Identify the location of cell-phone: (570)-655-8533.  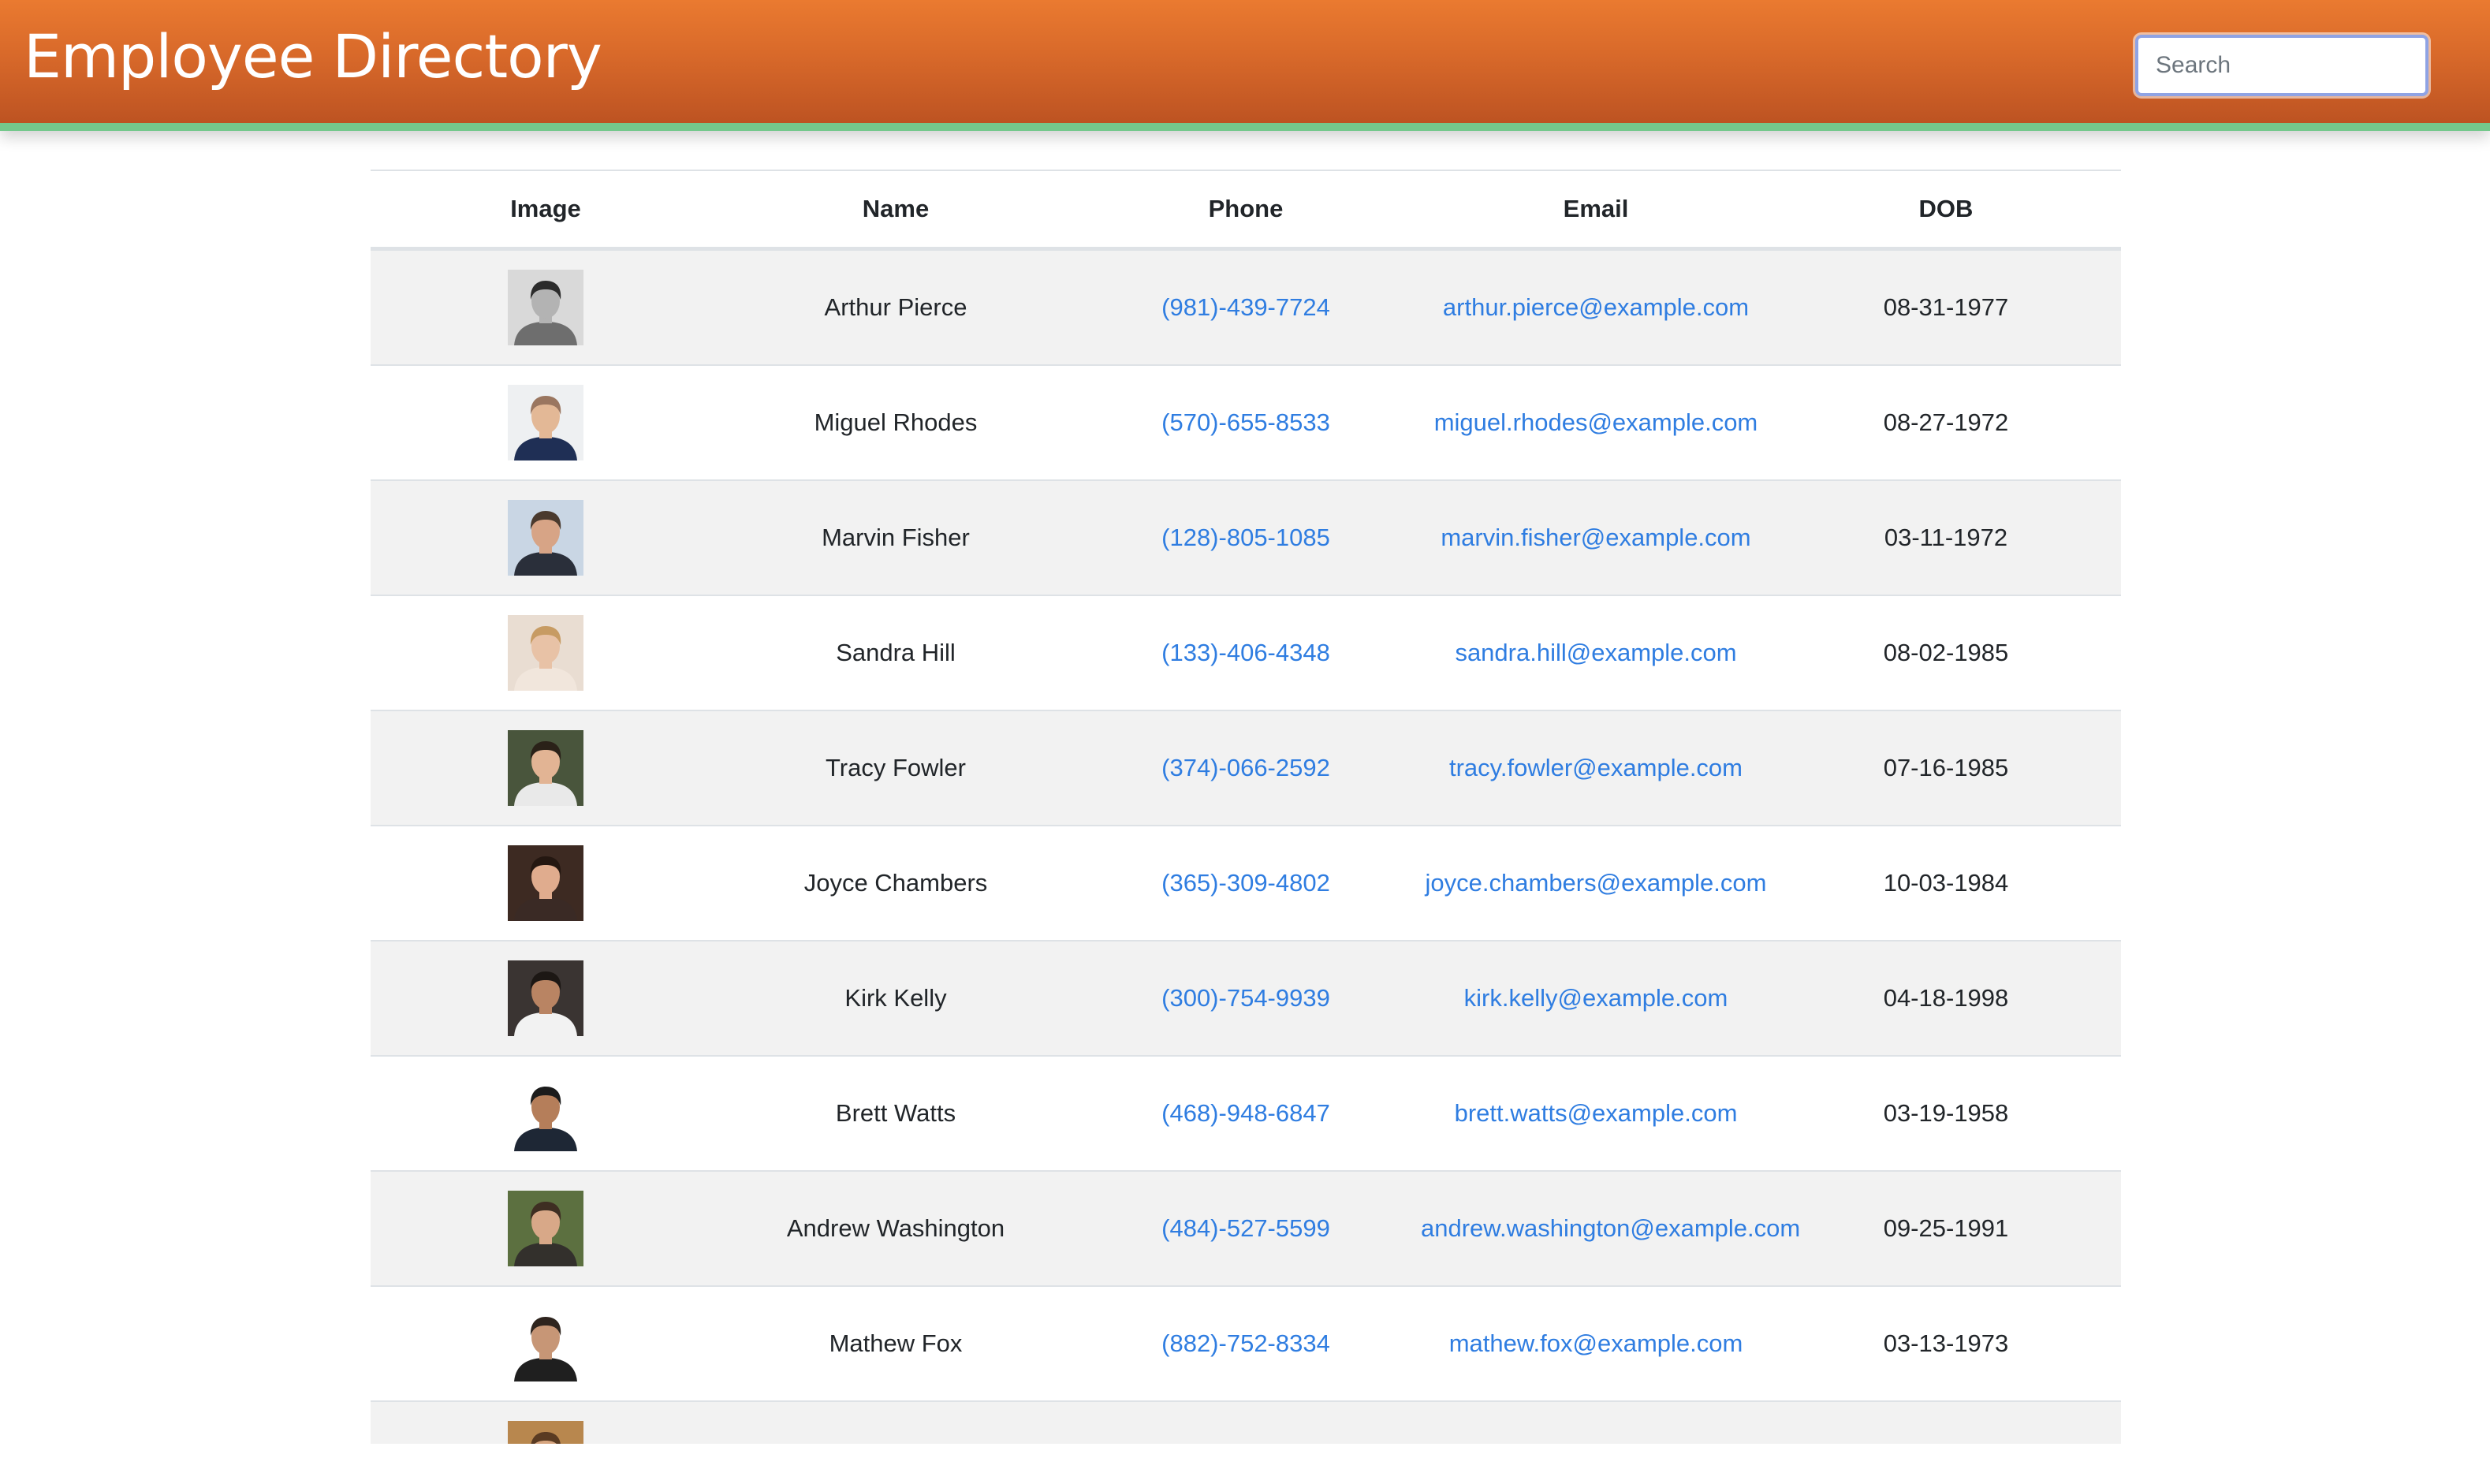
(1246, 422).